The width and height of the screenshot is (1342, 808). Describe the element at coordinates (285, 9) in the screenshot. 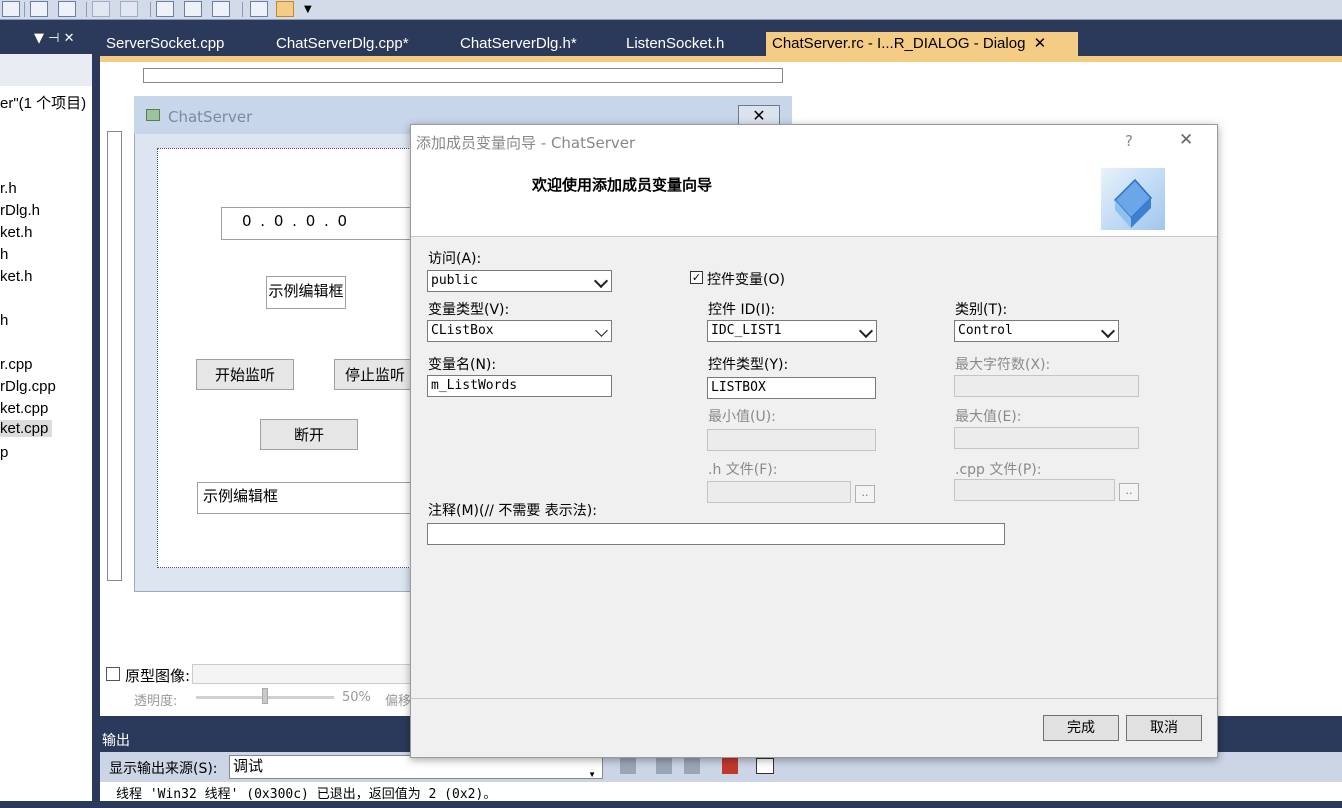

I see `guides-icon` at that location.